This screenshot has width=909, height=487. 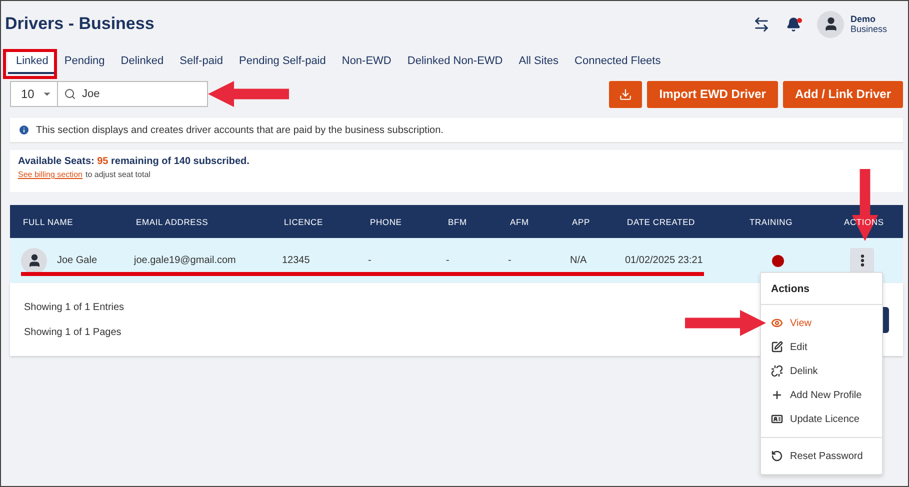 I want to click on search-icon, so click(x=70, y=94).